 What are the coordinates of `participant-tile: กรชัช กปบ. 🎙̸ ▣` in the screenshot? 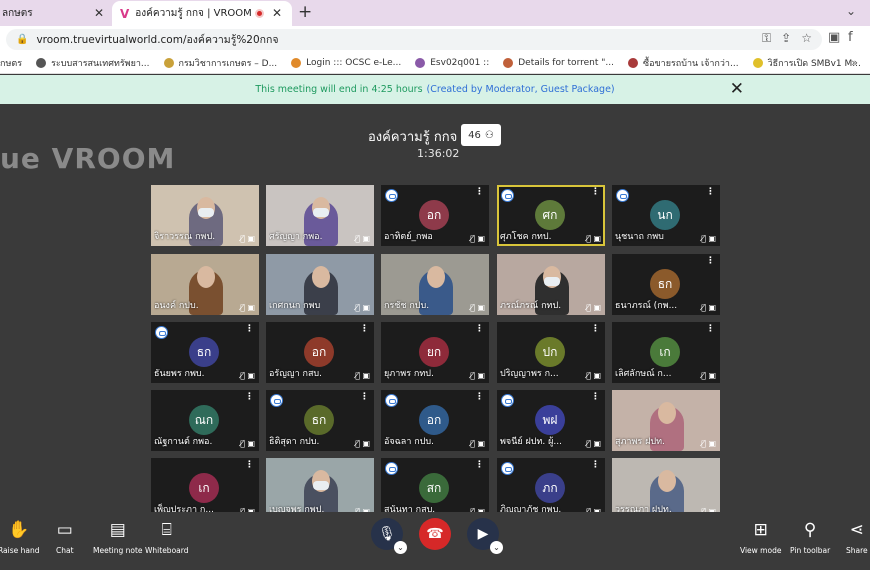 It's located at (435, 284).